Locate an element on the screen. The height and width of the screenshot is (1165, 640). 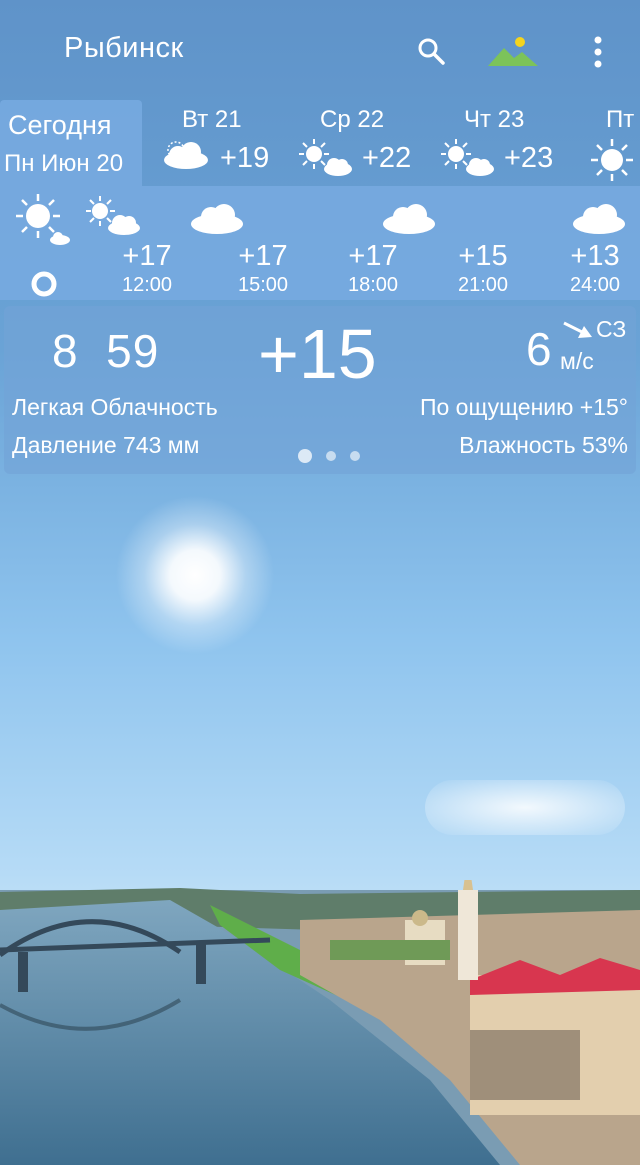
humidity: Влажность 53% is located at coordinates (543, 445).